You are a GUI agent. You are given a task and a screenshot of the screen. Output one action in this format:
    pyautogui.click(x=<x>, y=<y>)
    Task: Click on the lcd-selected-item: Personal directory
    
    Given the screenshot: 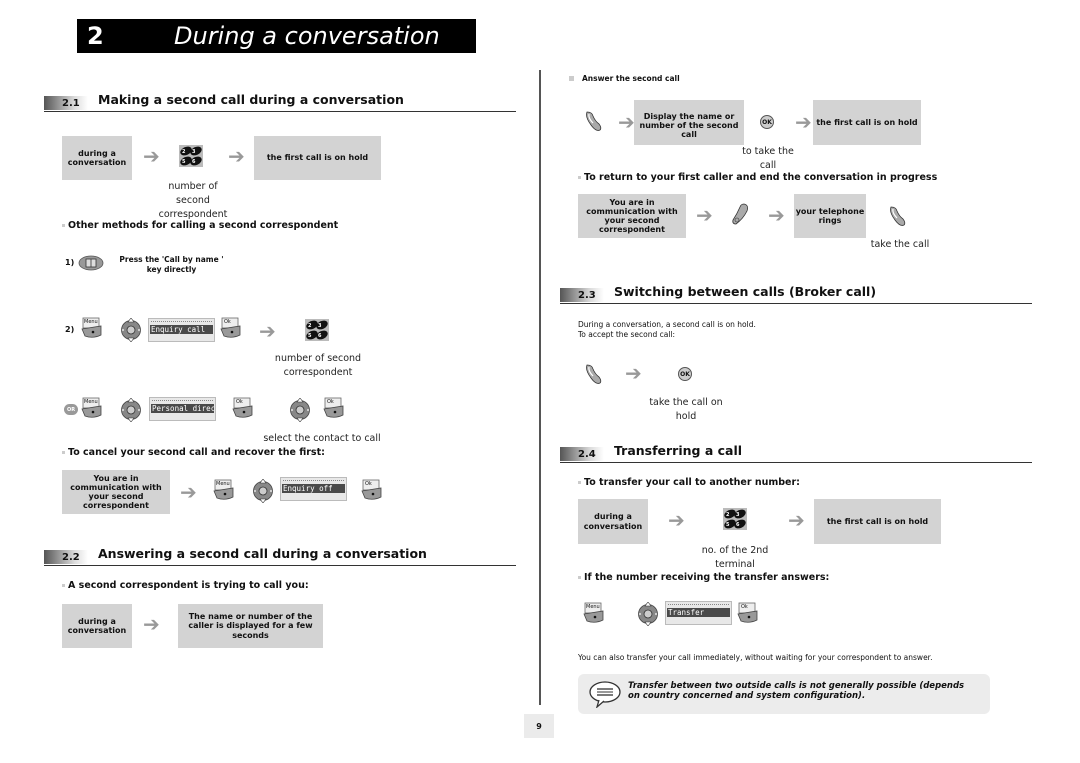 What is the action you would take?
    pyautogui.click(x=182, y=408)
    